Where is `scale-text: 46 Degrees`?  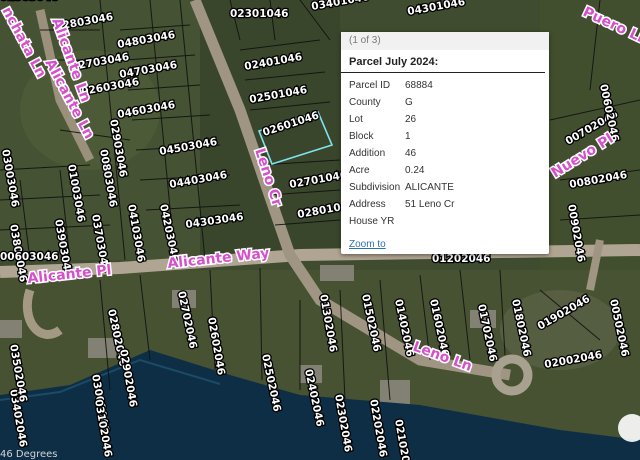
scale-text: 46 Degrees is located at coordinates (29, 454).